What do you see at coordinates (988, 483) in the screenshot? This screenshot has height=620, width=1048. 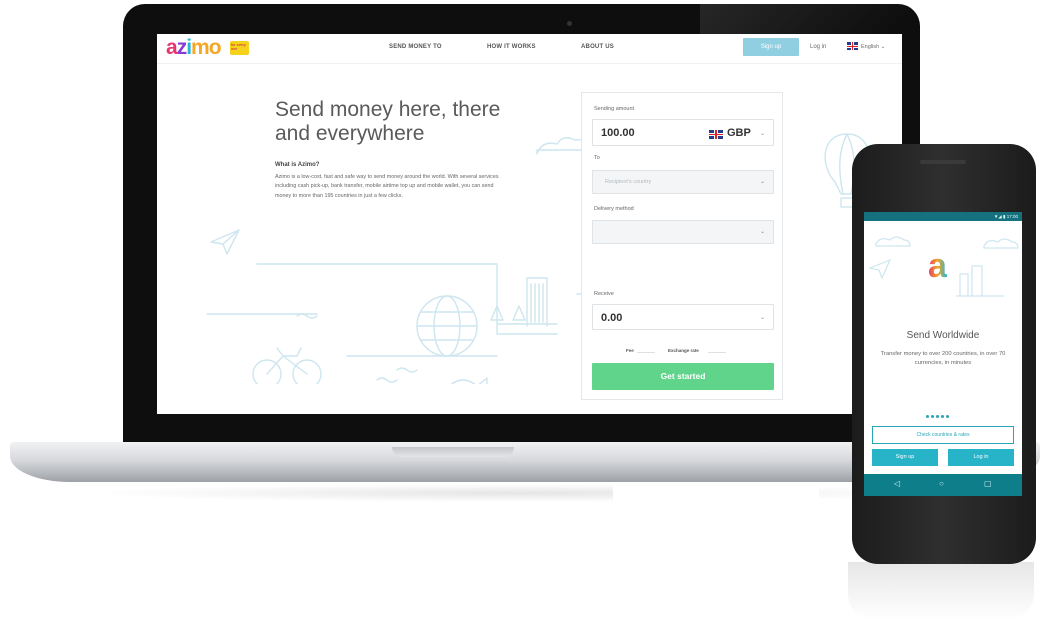 I see `recent-apps-icon: ▢` at bounding box center [988, 483].